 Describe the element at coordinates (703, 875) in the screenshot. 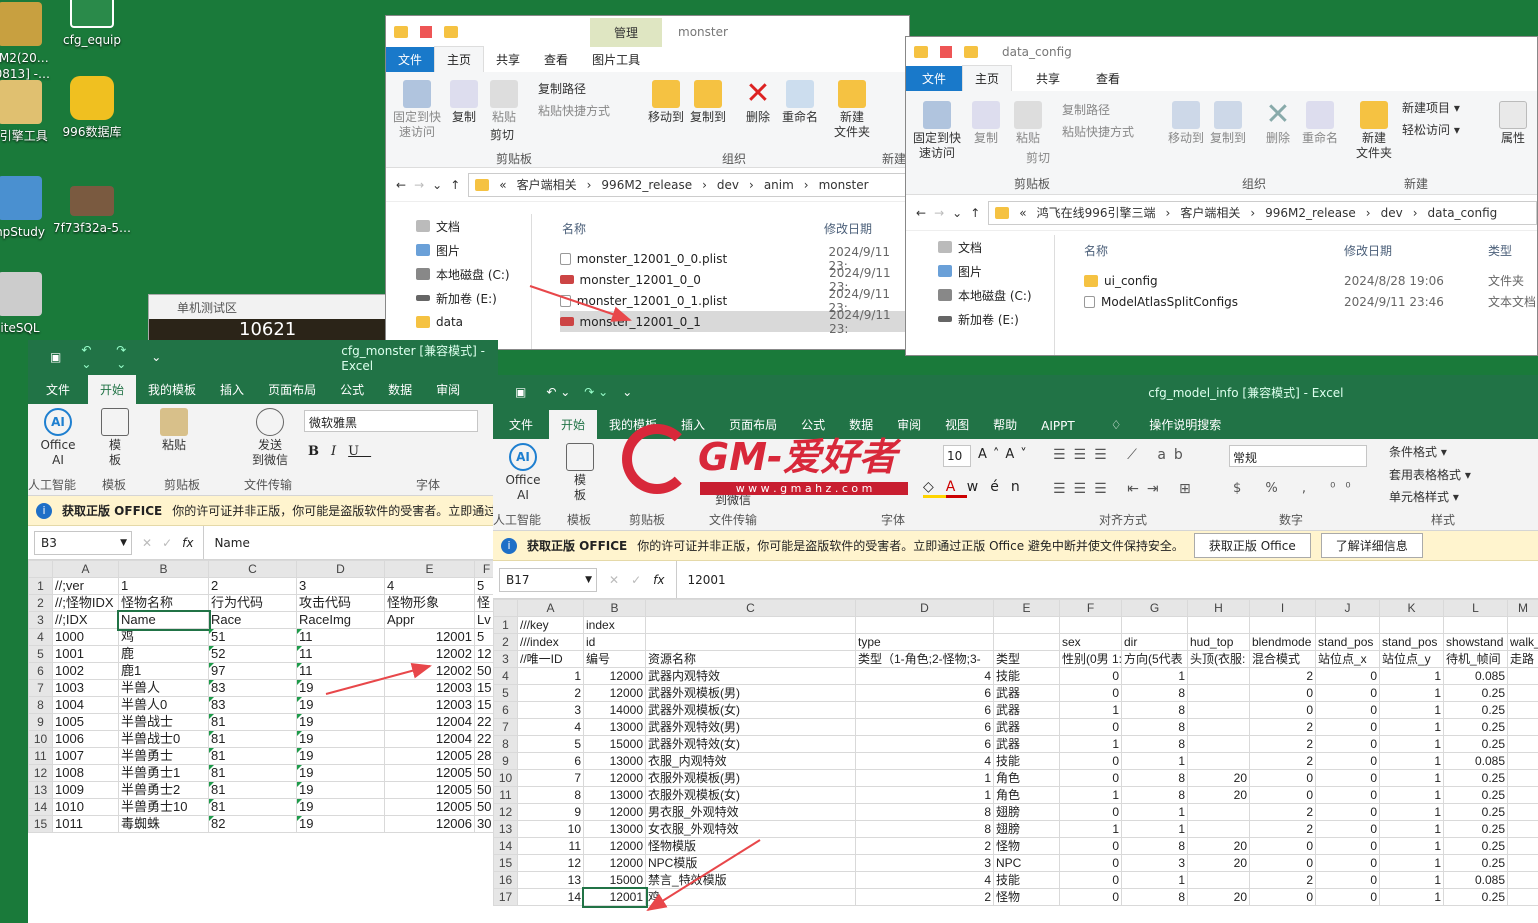

I see `arrow-to-model-id` at that location.